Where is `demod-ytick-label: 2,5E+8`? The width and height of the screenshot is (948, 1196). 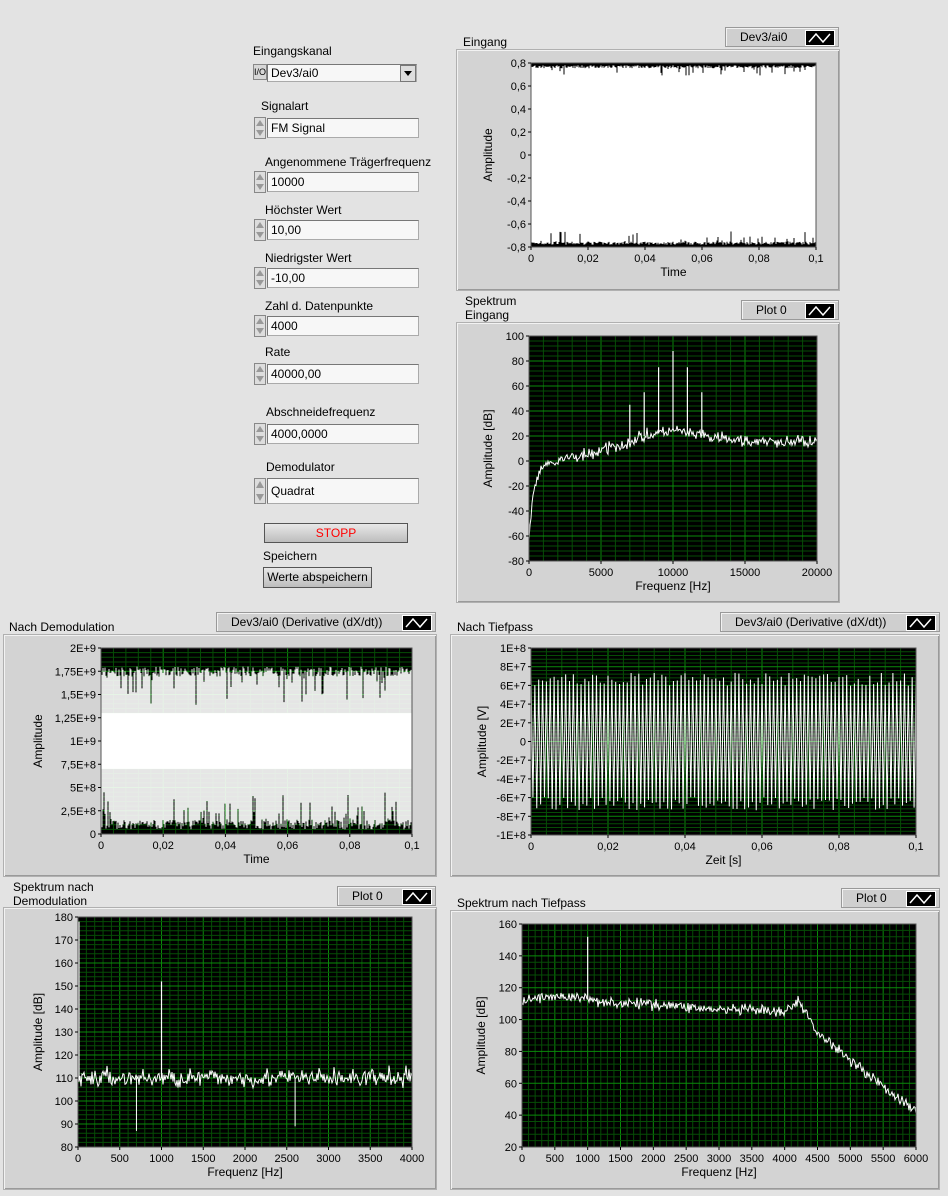 demod-ytick-label: 2,5E+8 is located at coordinates (78, 812).